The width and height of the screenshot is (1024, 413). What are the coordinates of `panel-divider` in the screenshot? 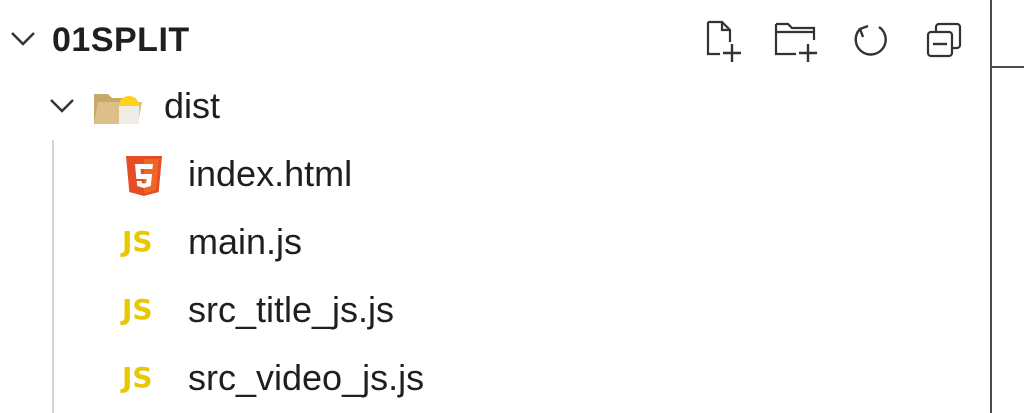 It's located at (991, 206).